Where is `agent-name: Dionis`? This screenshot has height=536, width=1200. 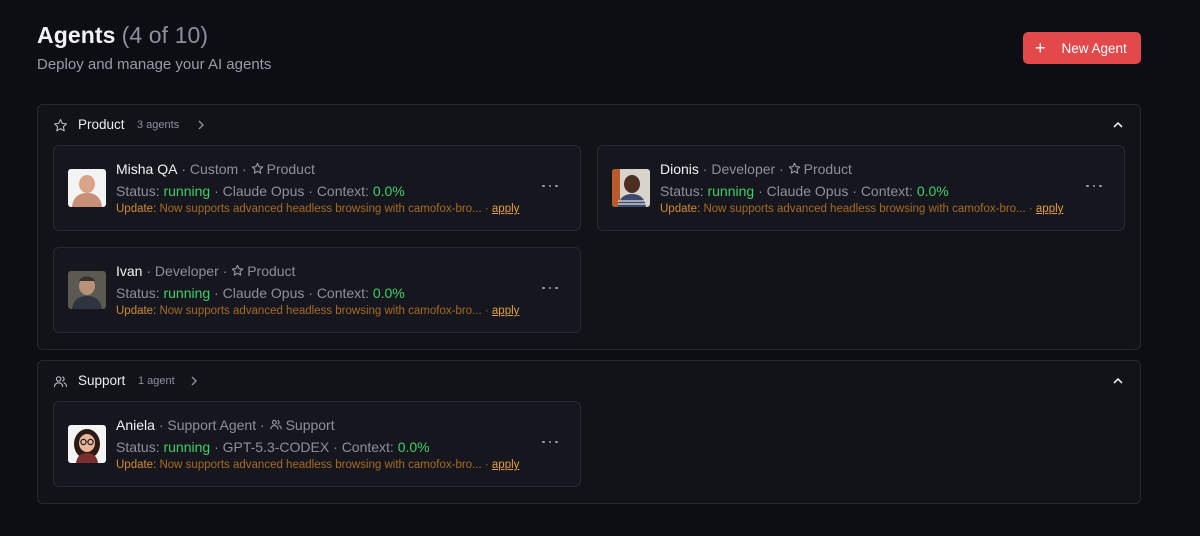
agent-name: Dionis is located at coordinates (679, 169).